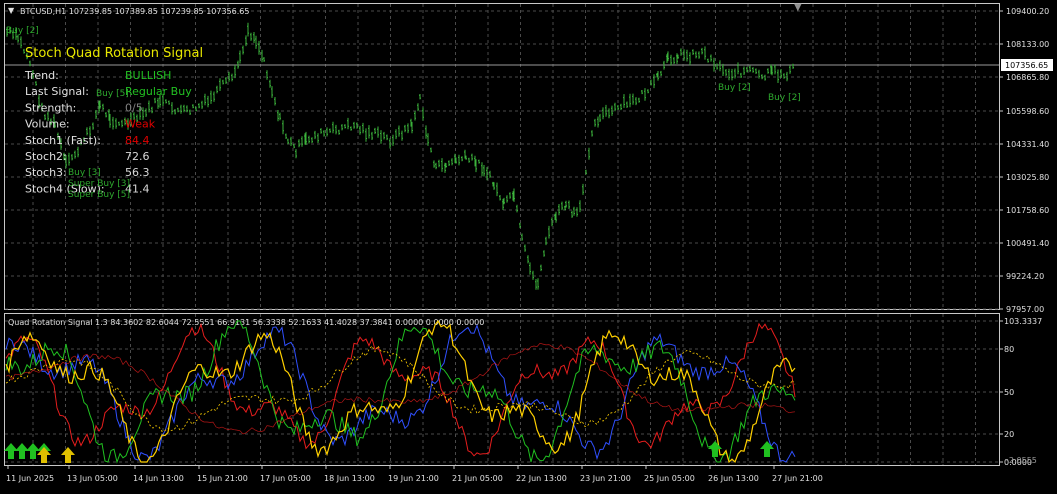 This screenshot has height=494, width=1057. Describe the element at coordinates (57, 91) in the screenshot. I see `panel-row-label: Last Signal:` at that location.